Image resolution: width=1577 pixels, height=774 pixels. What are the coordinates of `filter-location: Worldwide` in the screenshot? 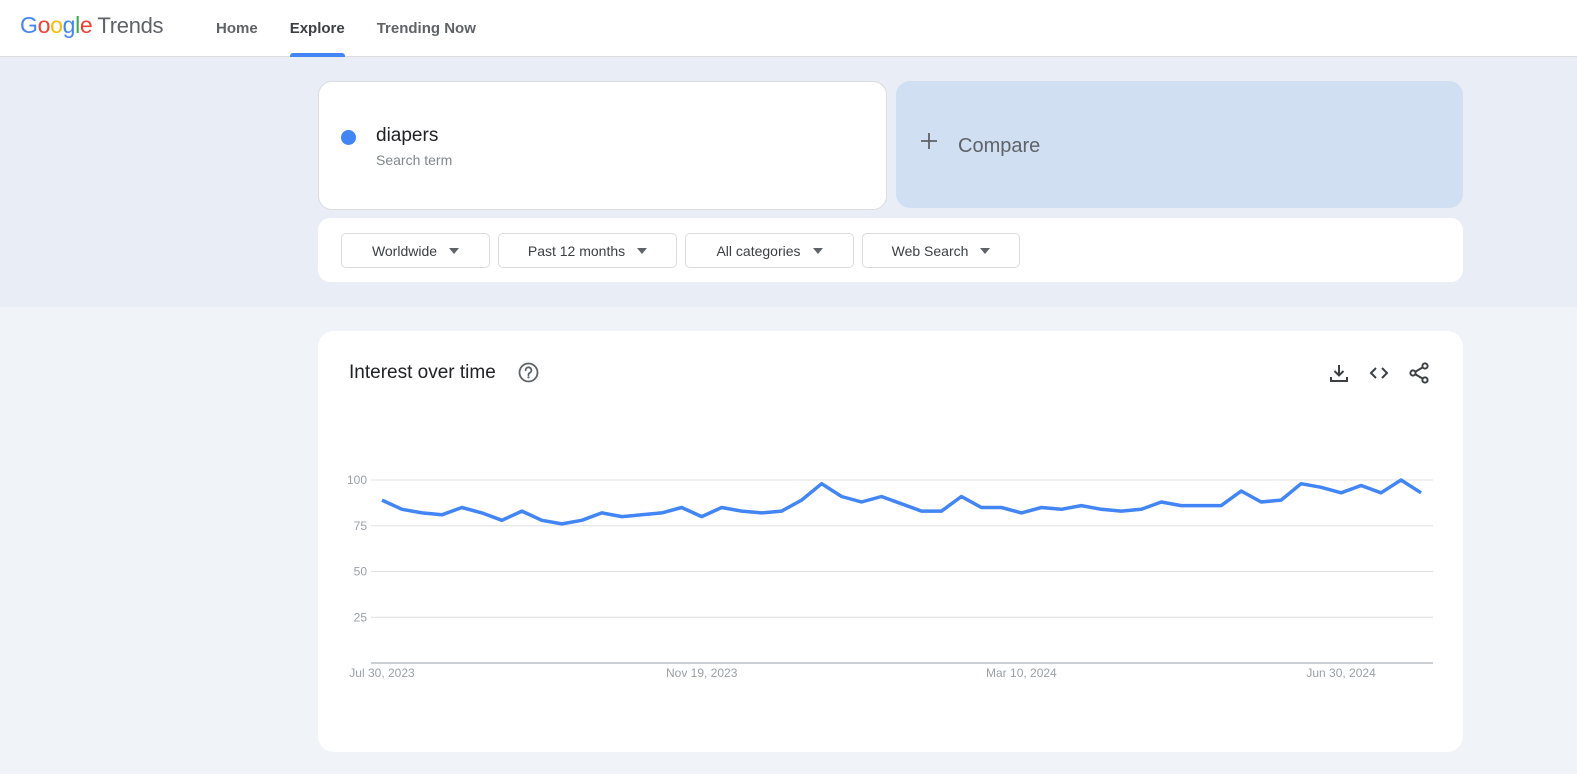 It's located at (415, 250).